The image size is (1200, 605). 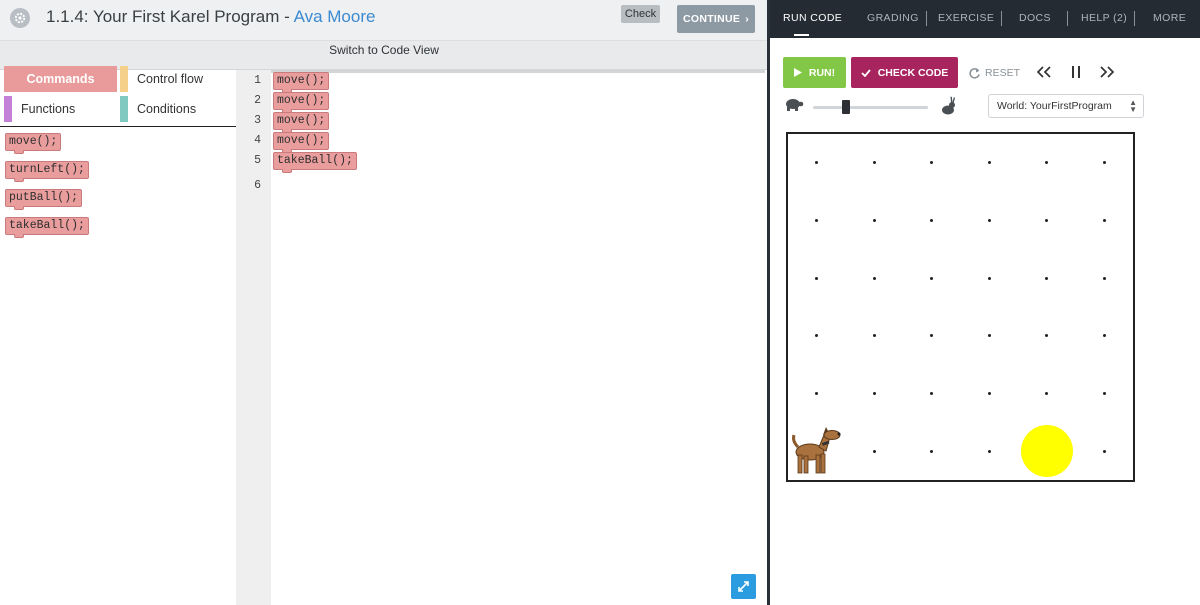 What do you see at coordinates (257, 185) in the screenshot?
I see `line-number: 6` at bounding box center [257, 185].